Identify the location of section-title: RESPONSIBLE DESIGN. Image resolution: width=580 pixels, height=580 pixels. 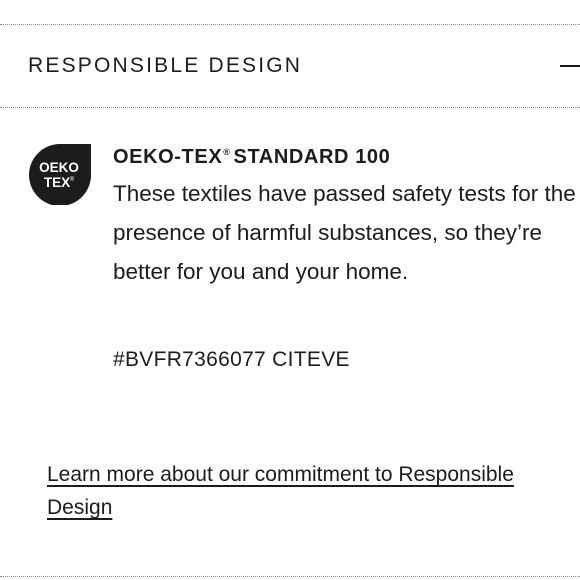
(165, 65).